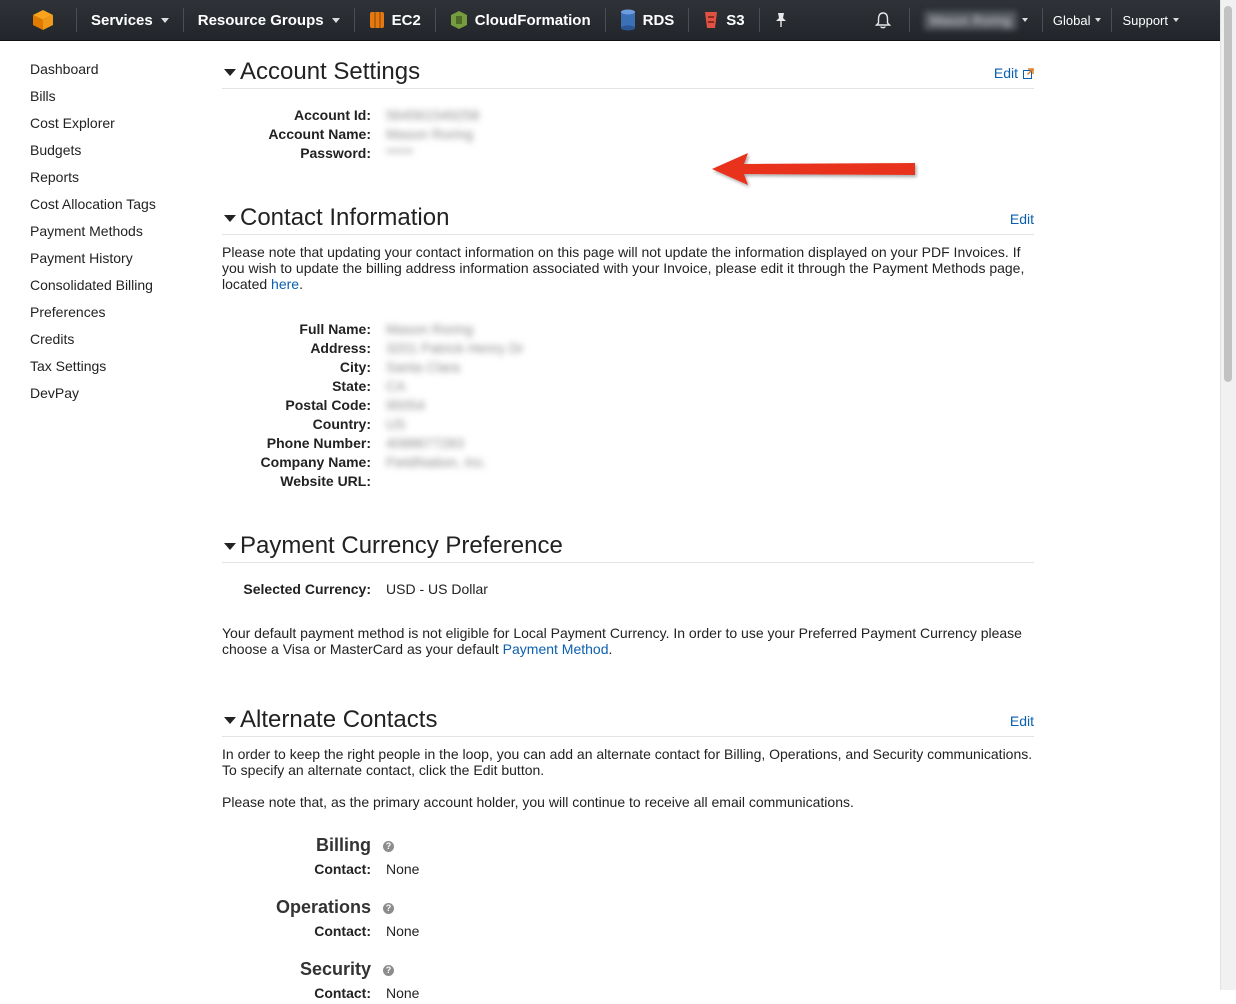 The image size is (1236, 1004). Describe the element at coordinates (335, 329) in the screenshot. I see `field-label: Full Name:` at that location.